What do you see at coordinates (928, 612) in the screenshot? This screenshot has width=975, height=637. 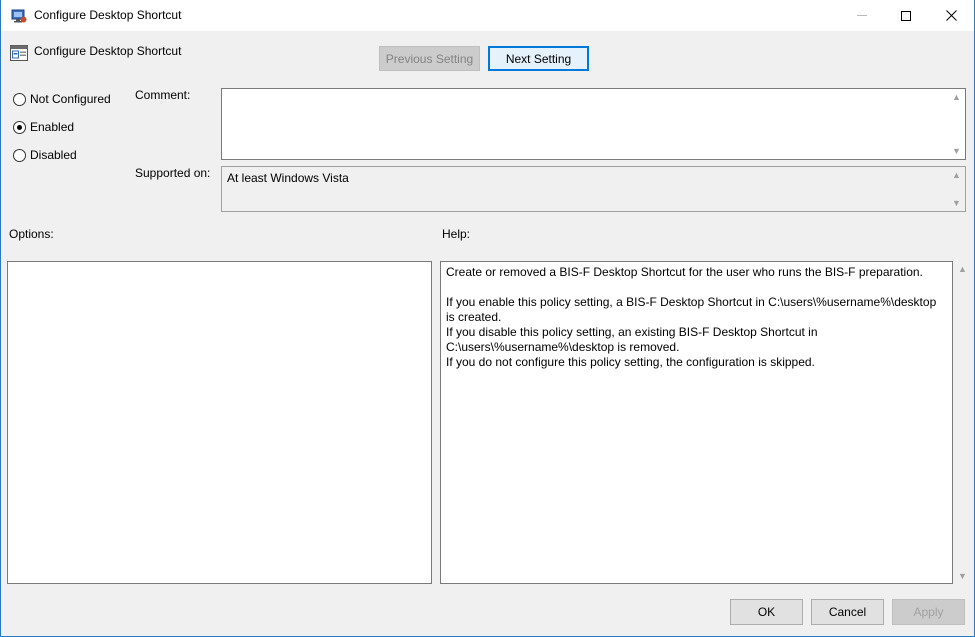 I see `apply-button: Apply` at bounding box center [928, 612].